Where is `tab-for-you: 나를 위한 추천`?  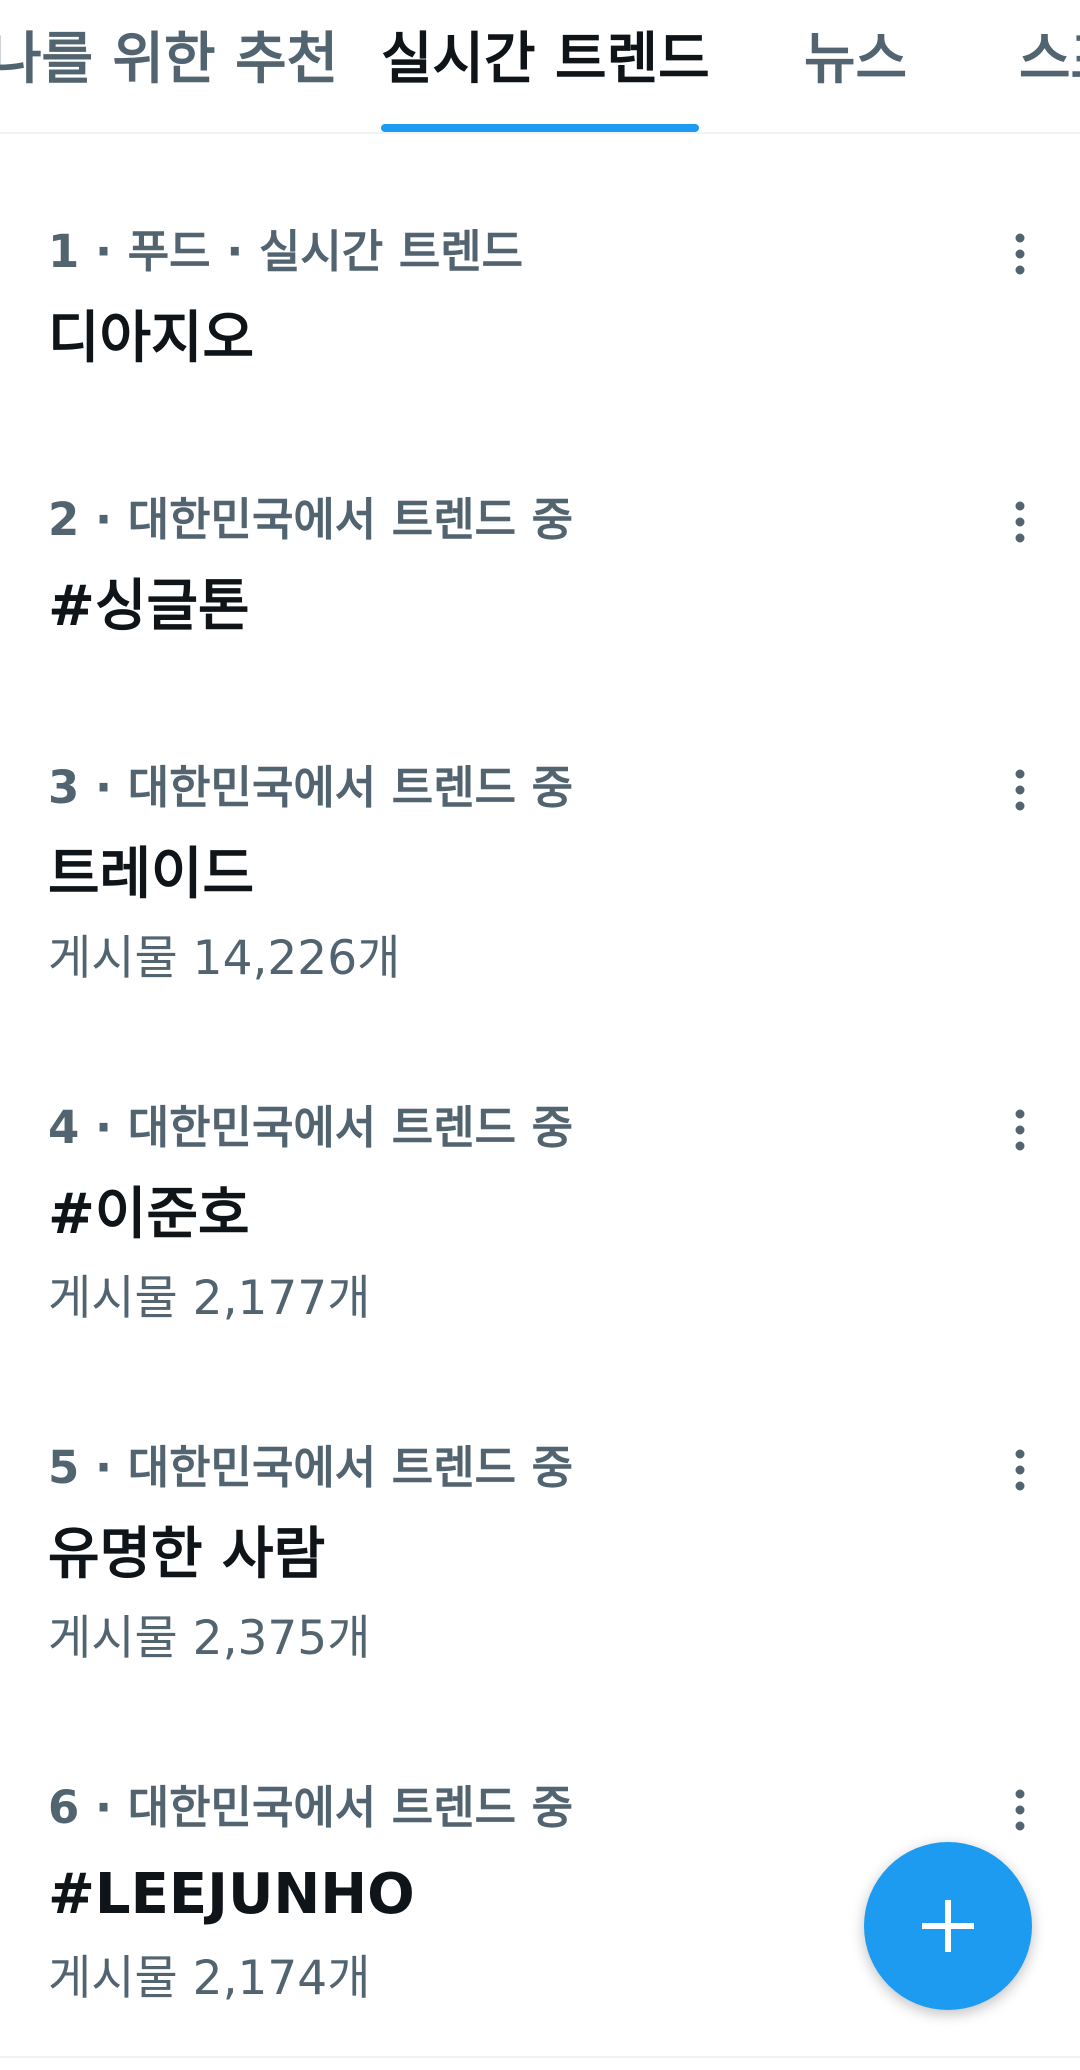
tab-for-you: 나를 위한 추천 is located at coordinates (169, 80).